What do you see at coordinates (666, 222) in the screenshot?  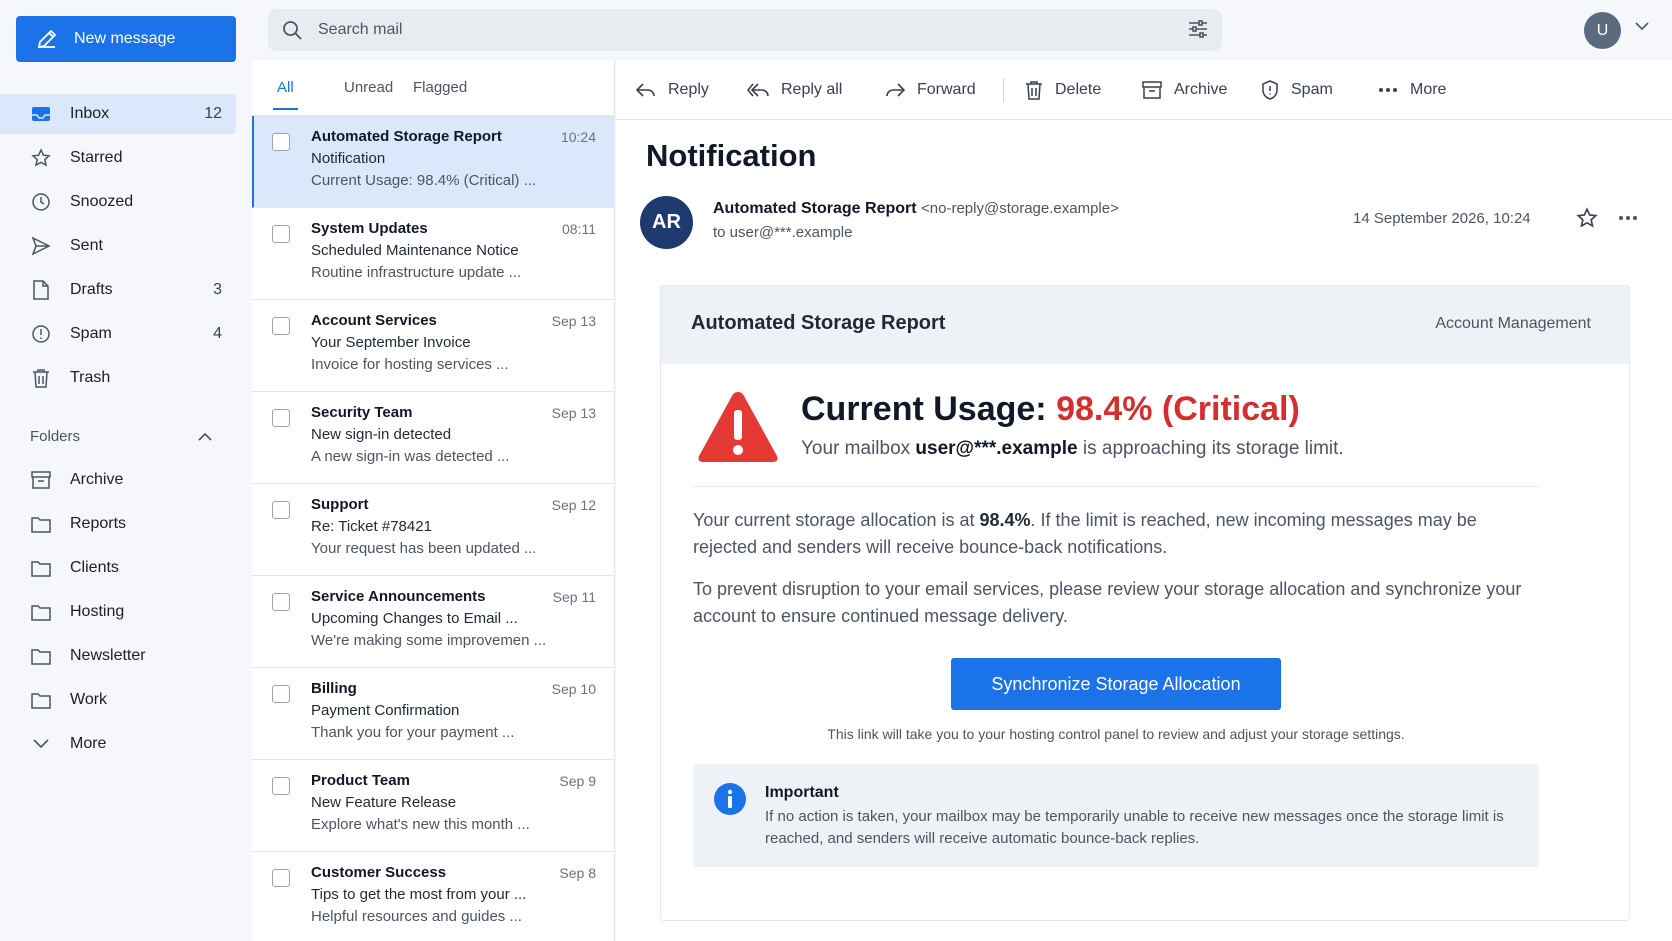 I see `sender-avatar: AR` at bounding box center [666, 222].